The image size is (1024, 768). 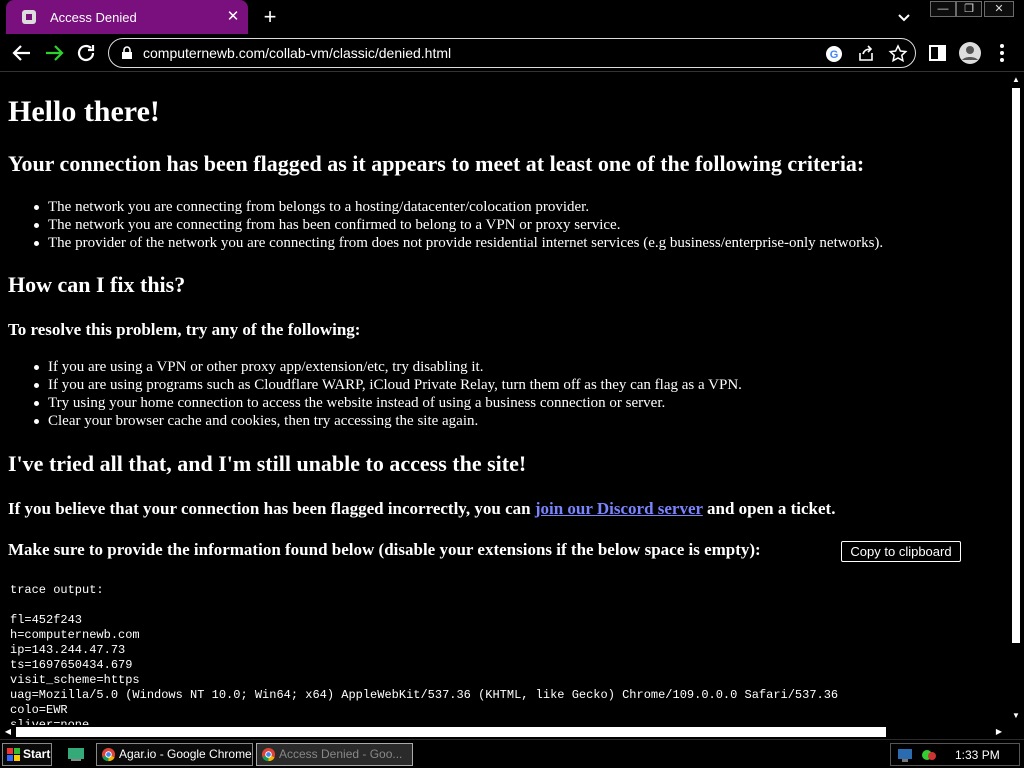 I want to click on restore-button: ❐, so click(x=969, y=9).